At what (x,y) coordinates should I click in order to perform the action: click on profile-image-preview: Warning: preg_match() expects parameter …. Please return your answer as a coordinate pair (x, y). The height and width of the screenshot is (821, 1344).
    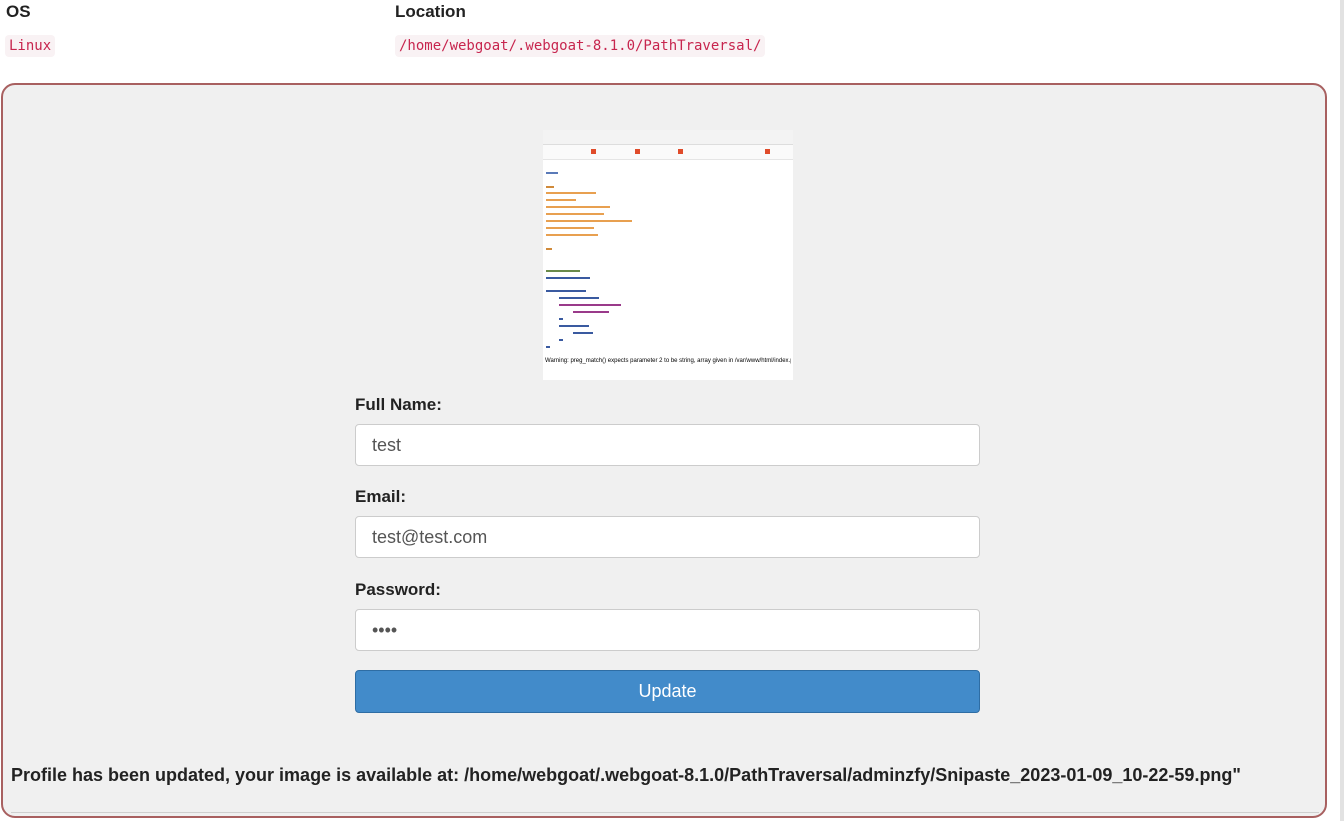
    Looking at the image, I should click on (668, 255).